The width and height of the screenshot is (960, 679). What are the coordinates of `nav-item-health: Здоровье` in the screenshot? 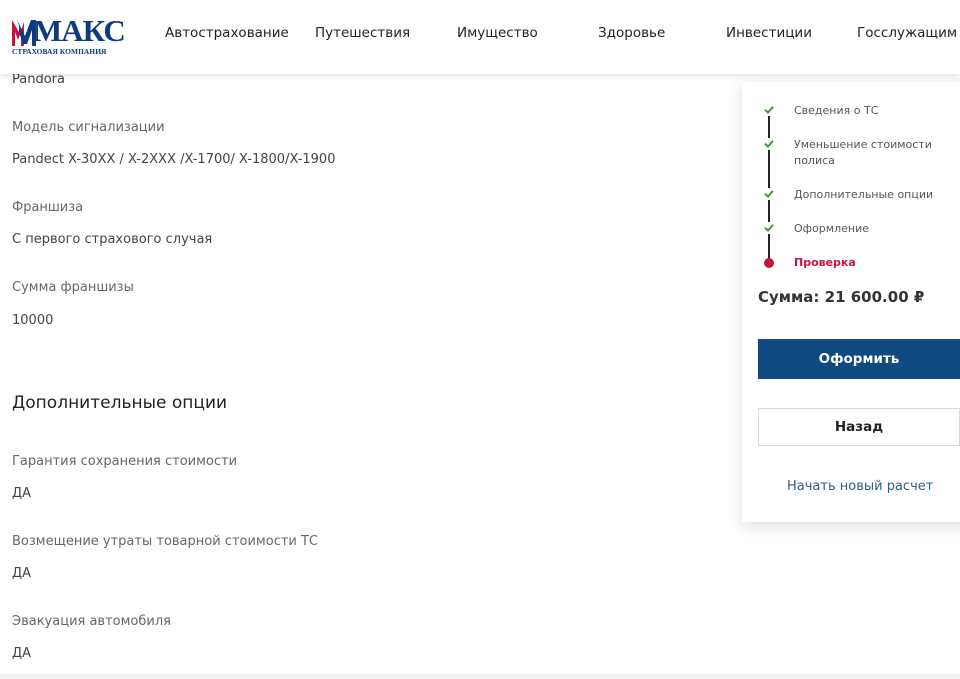 It's located at (631, 33).